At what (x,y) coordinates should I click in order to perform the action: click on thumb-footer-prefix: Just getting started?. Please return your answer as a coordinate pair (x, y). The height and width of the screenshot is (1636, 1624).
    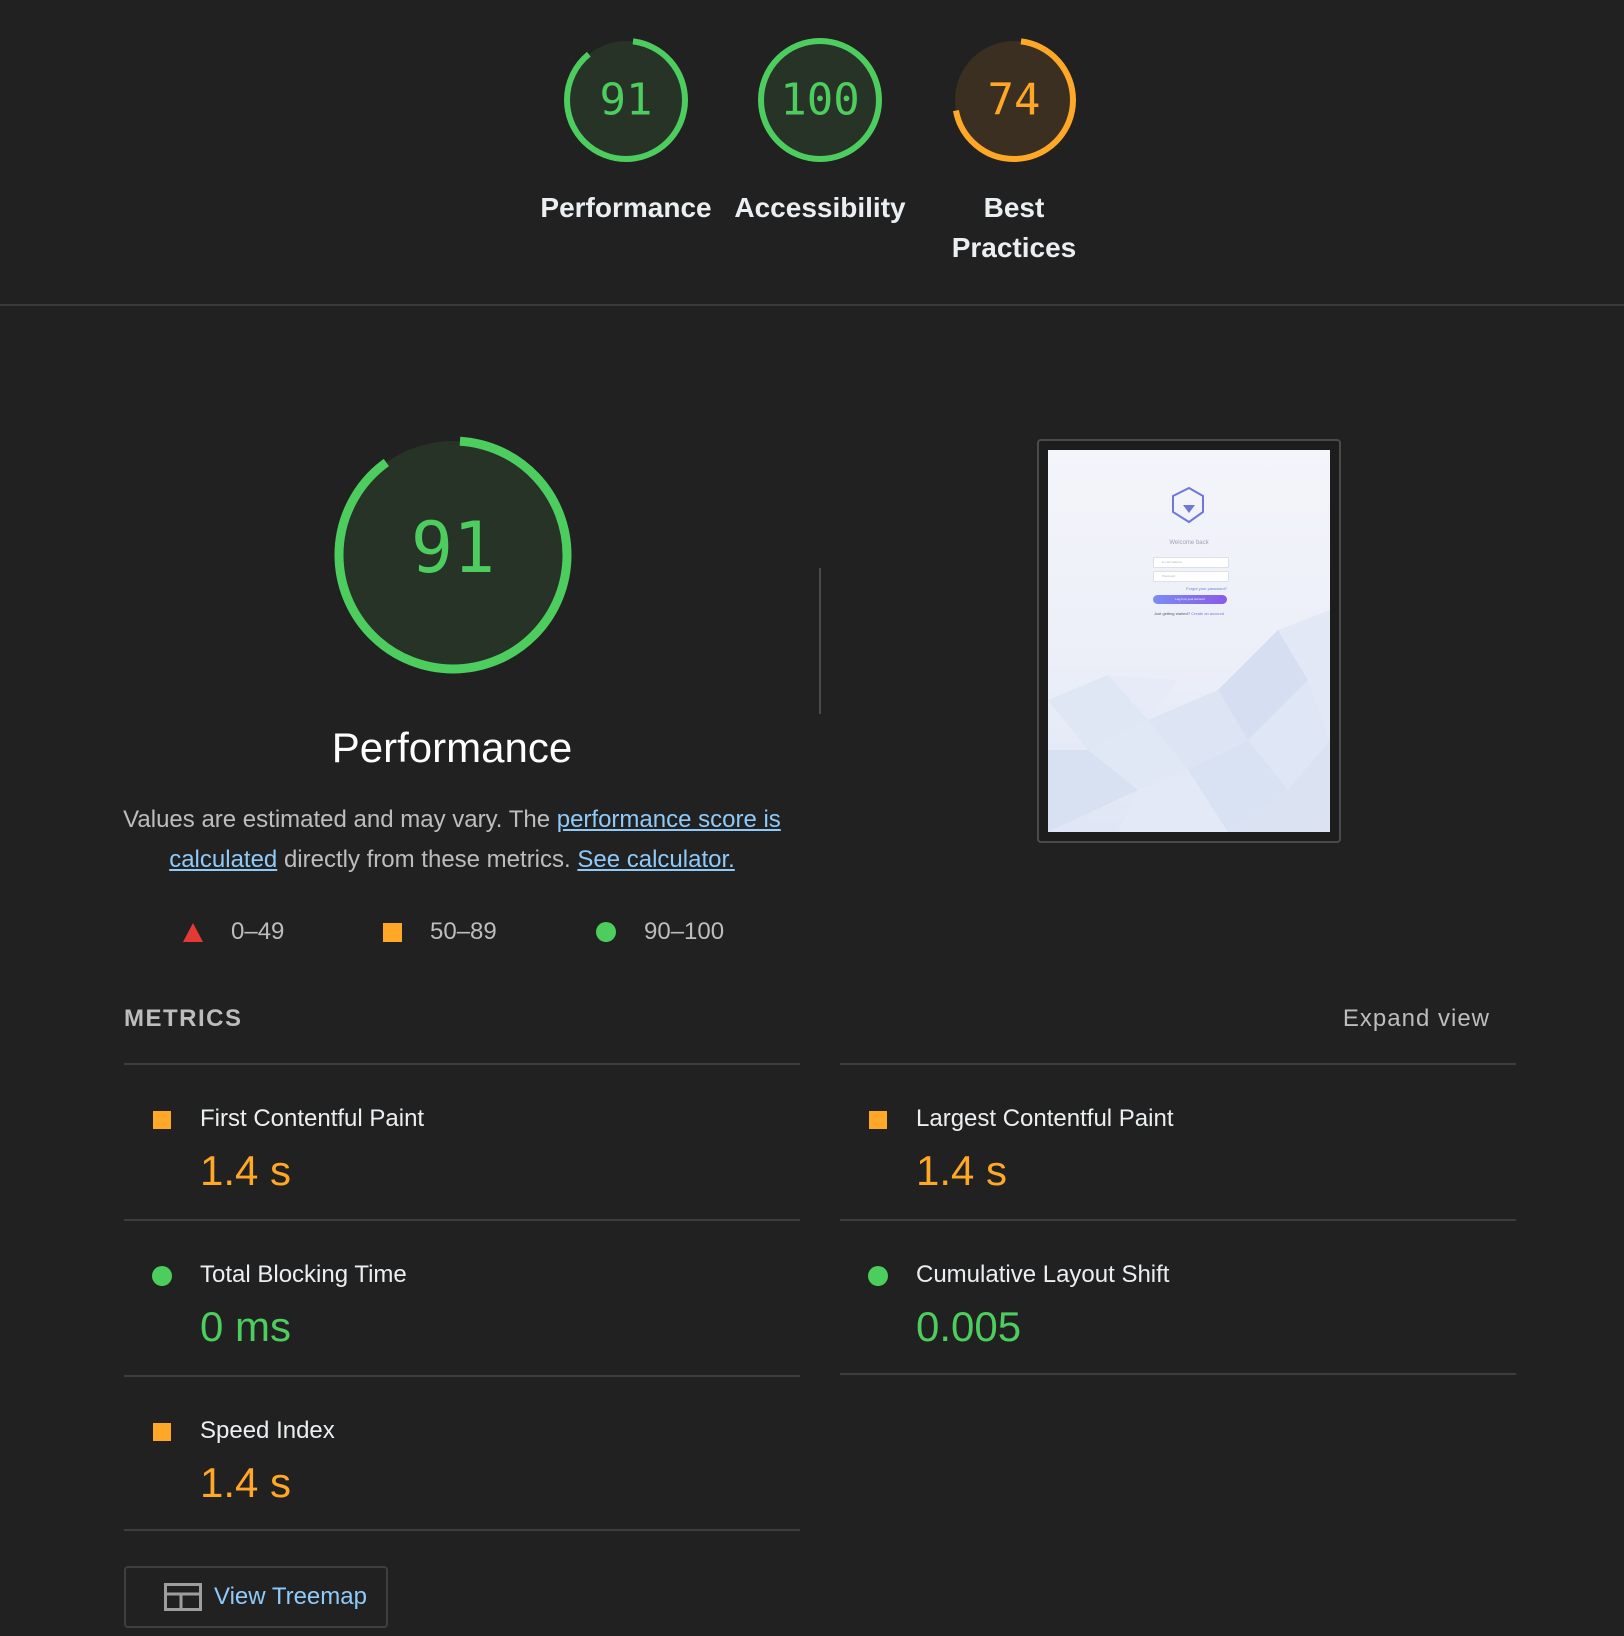
    Looking at the image, I should click on (1173, 613).